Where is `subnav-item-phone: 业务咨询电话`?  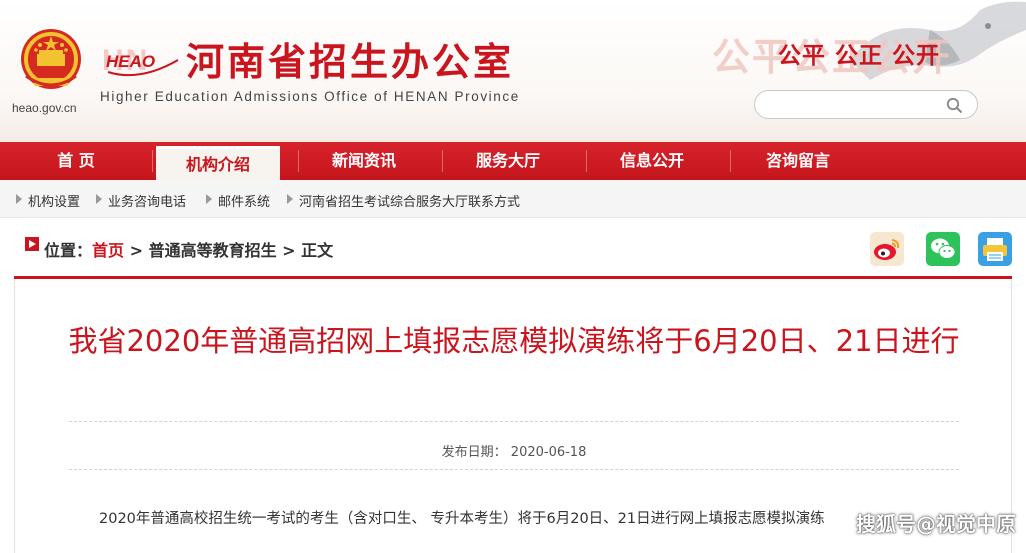 subnav-item-phone: 业务咨询电话 is located at coordinates (147, 200).